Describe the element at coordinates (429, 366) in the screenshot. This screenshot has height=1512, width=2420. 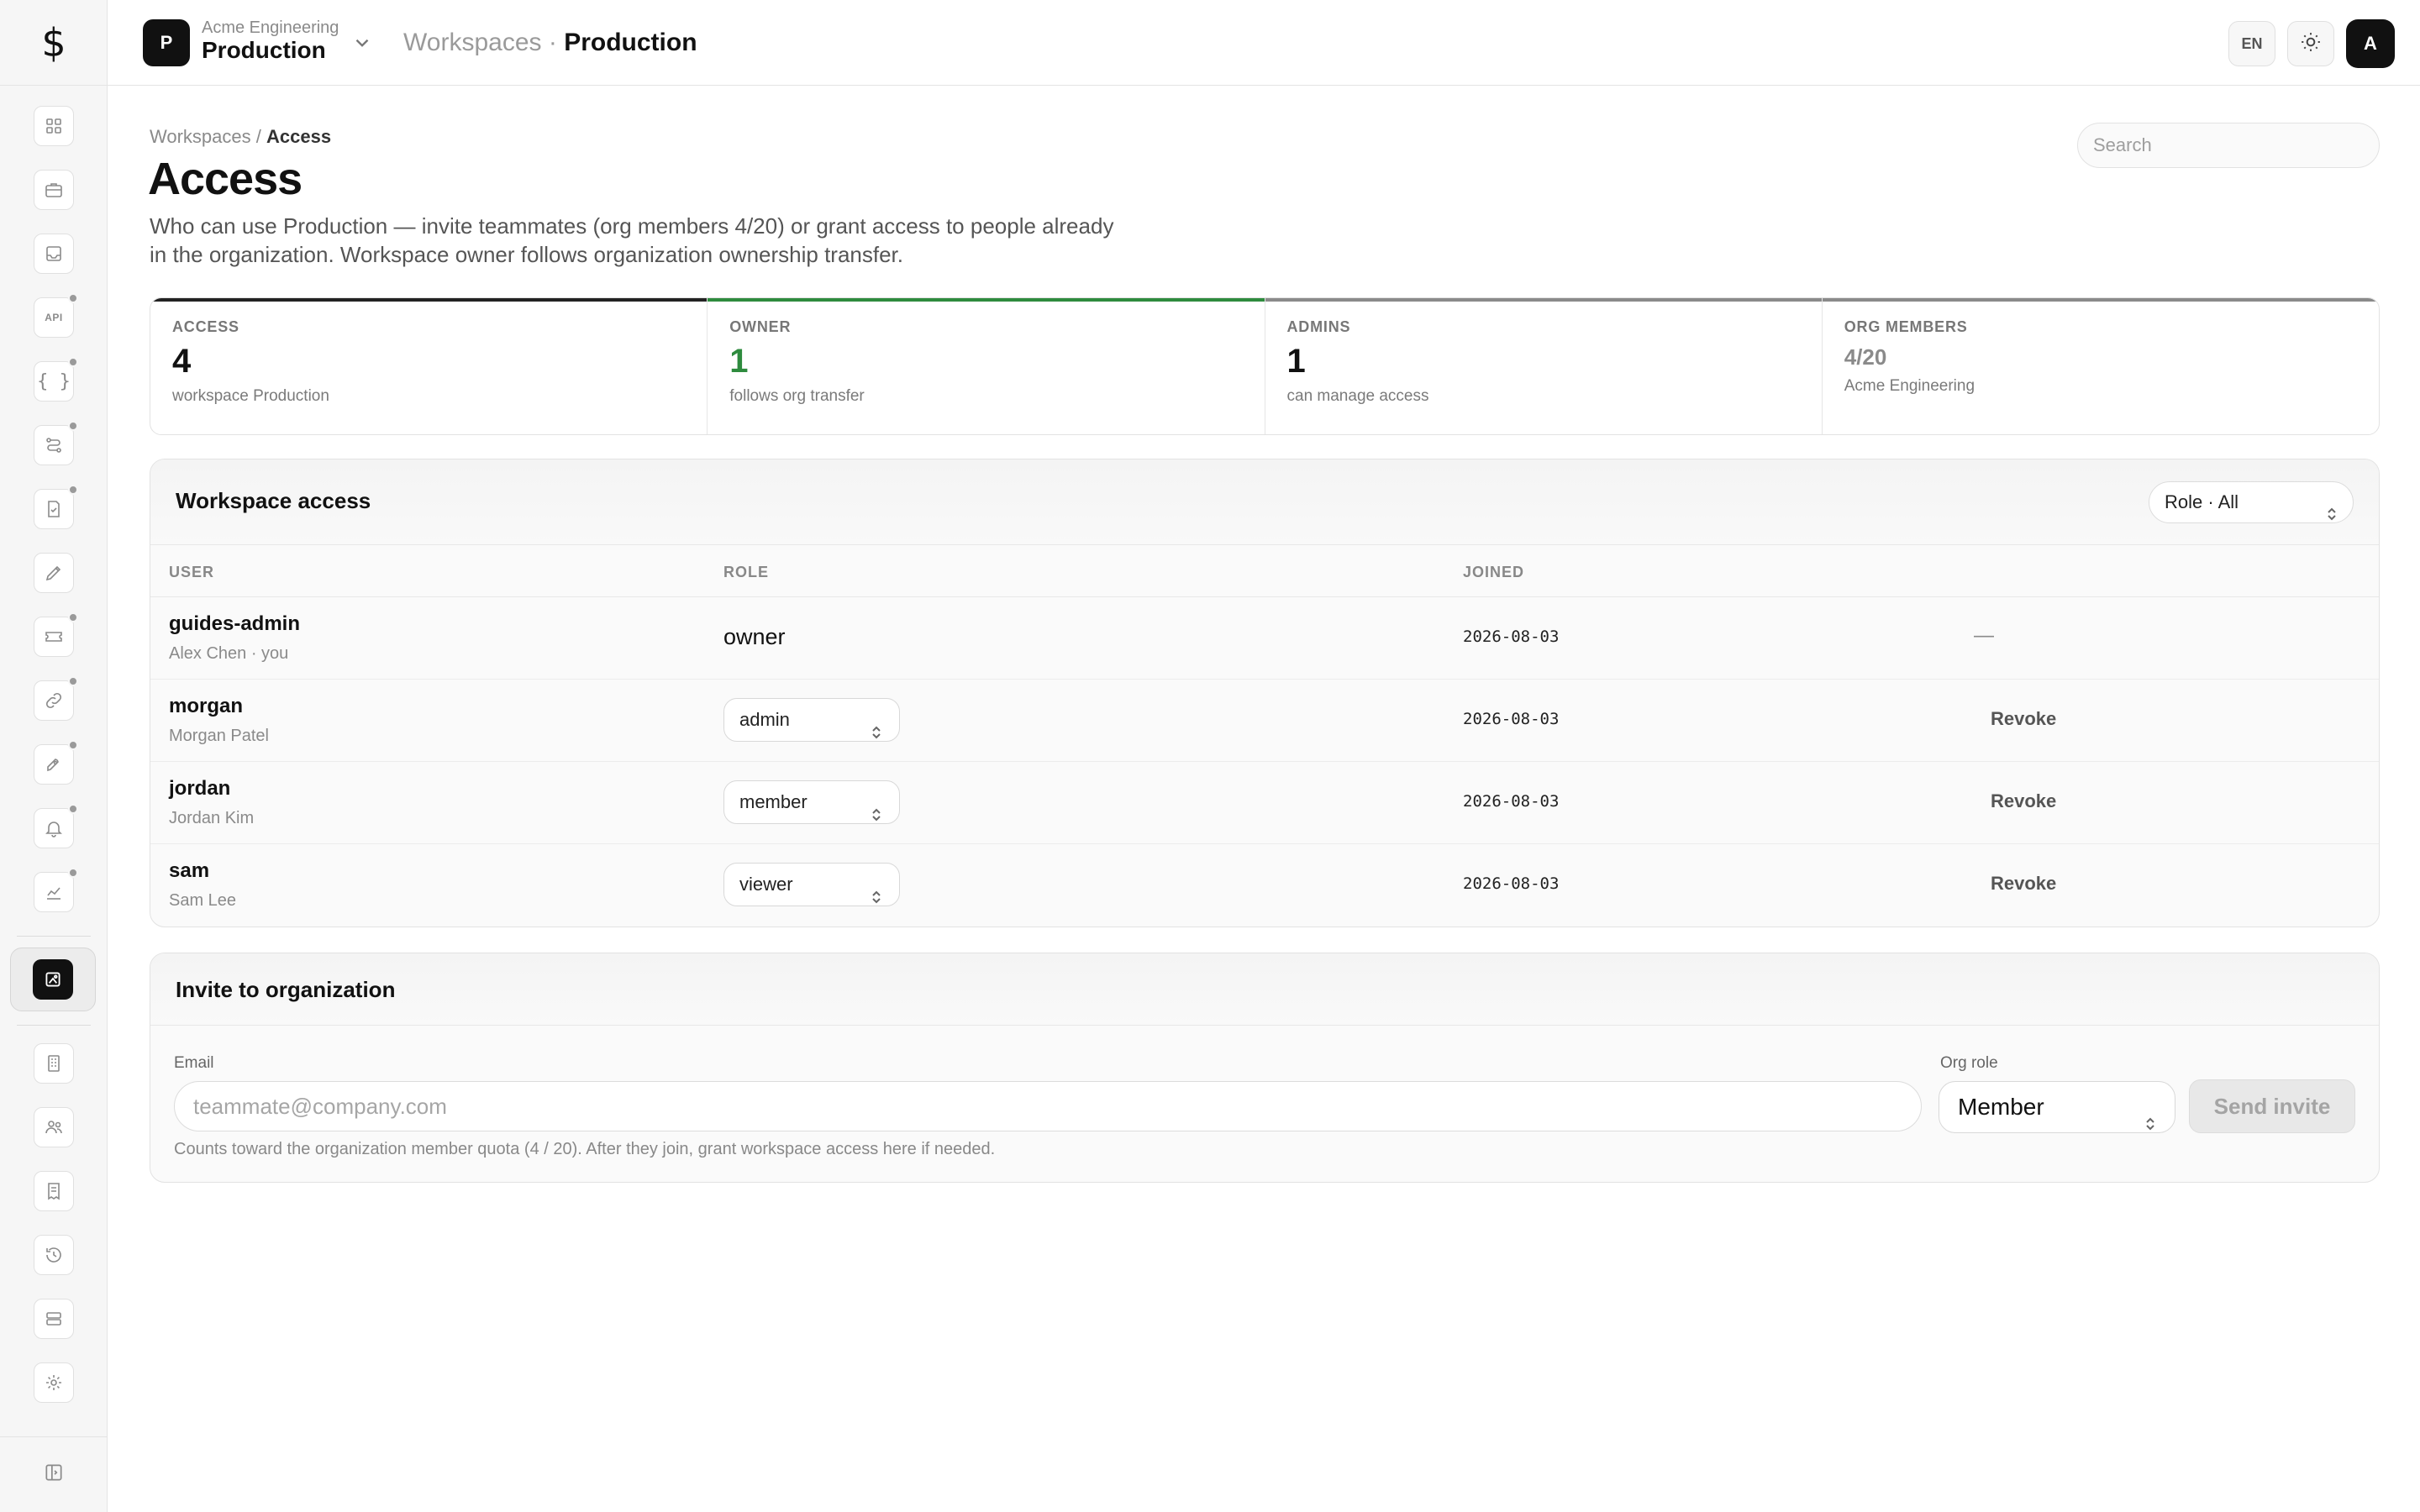
I see `stat-access: ACCESS 4 workspace Production` at that location.